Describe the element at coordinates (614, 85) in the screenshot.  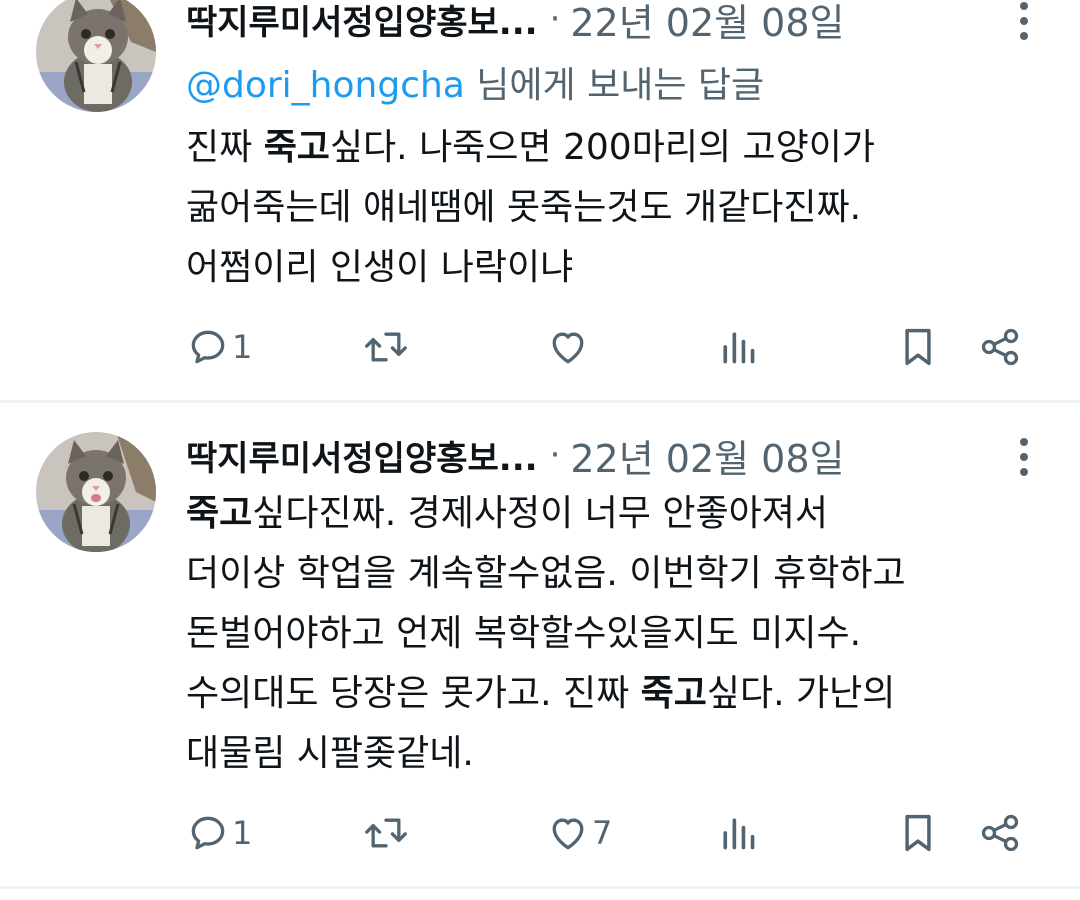
I see `reply-to-suffix: 님에게 보내는 답글` at that location.